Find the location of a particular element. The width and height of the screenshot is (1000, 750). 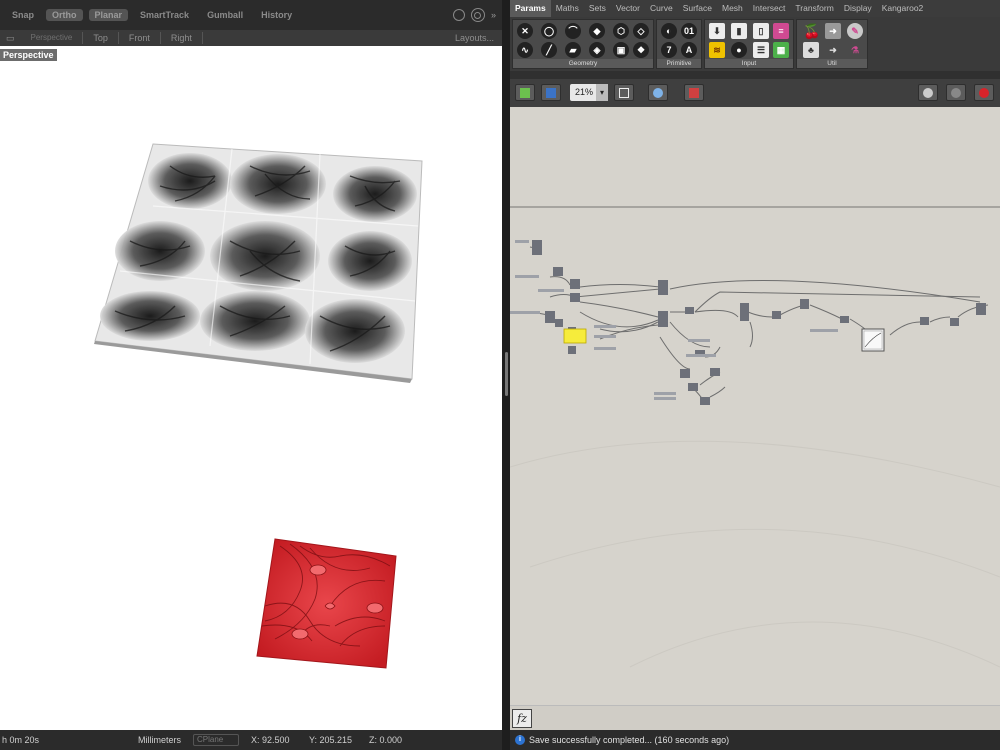

zoom-select: 21% is located at coordinates (589, 92).